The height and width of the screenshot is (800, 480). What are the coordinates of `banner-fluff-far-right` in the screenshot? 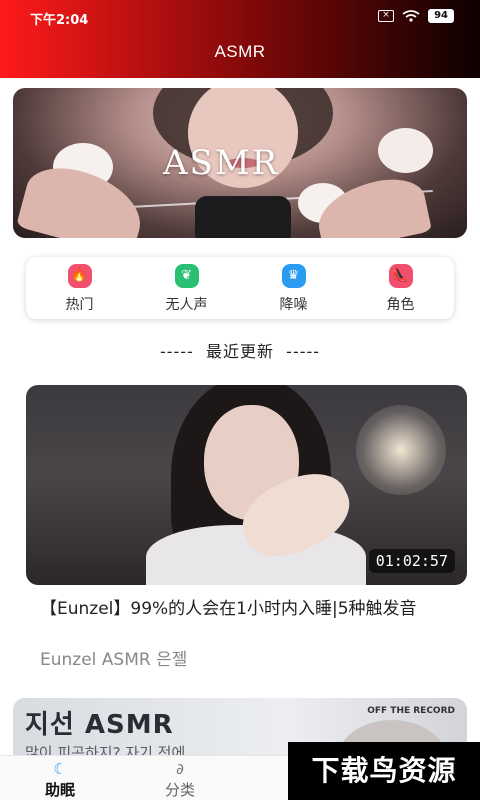 It's located at (405, 150).